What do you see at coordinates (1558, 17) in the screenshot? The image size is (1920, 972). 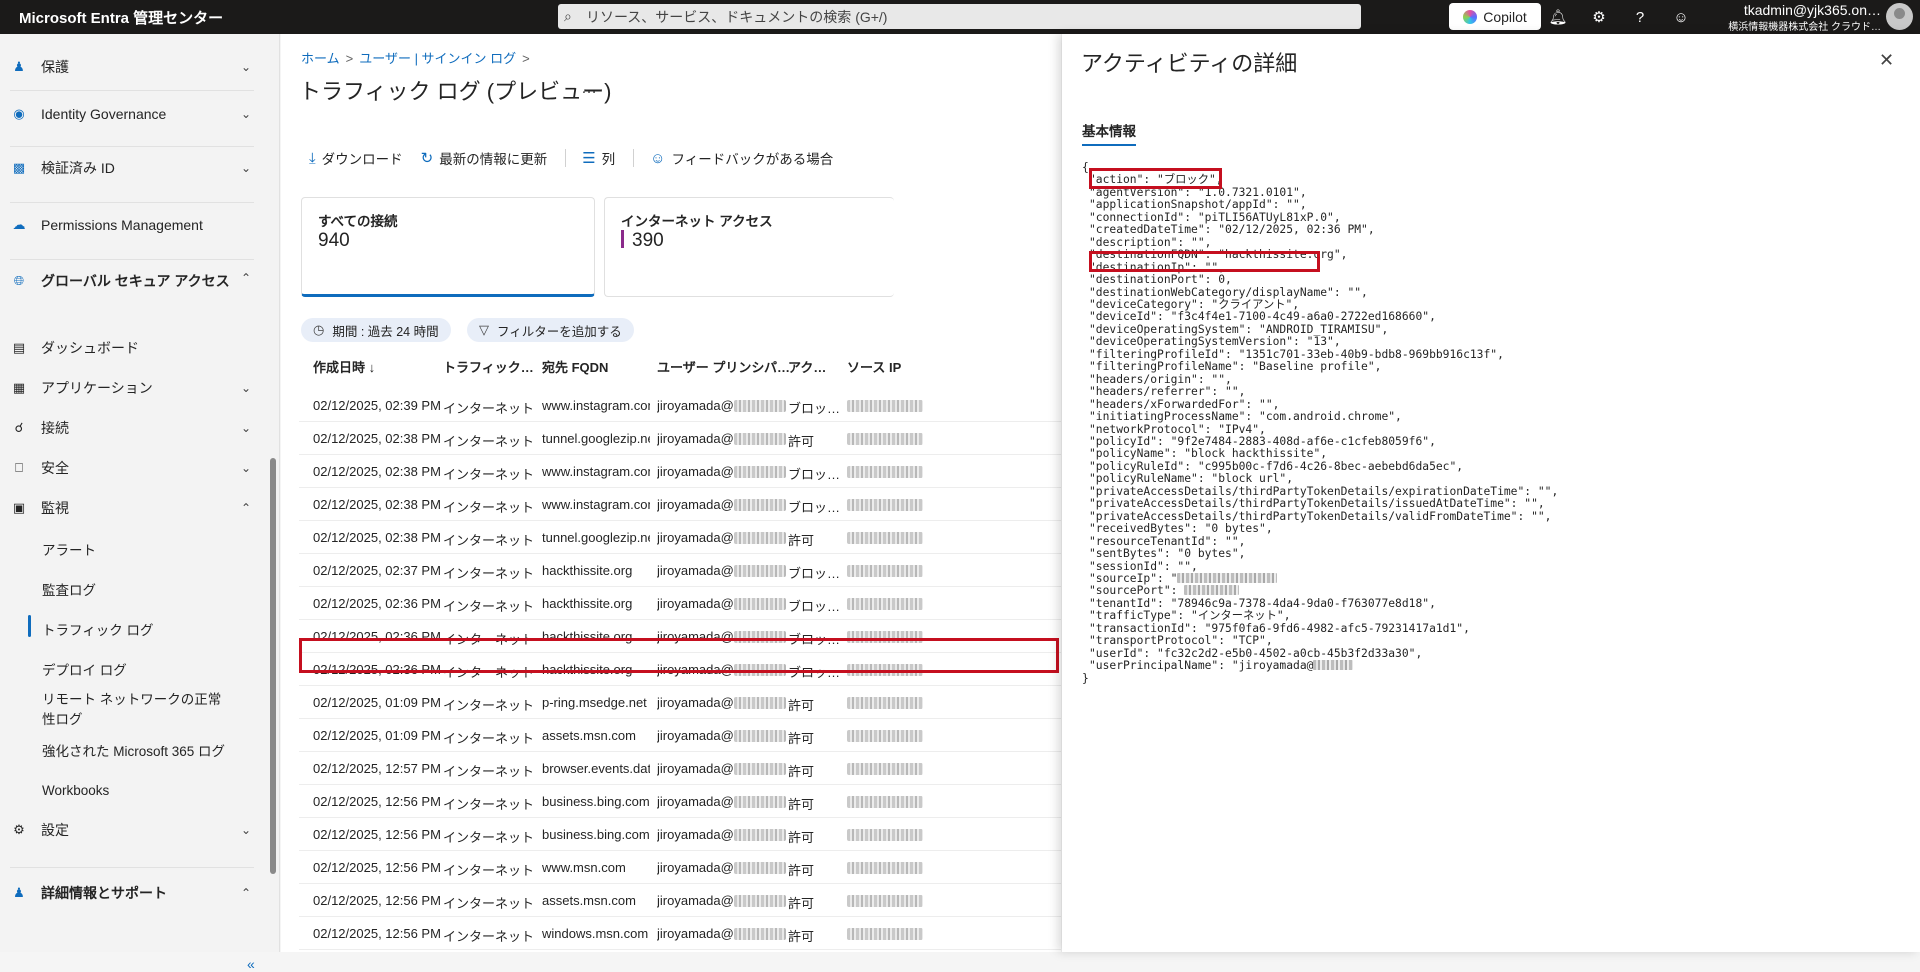 I see `bell-icon: 🔔︎` at bounding box center [1558, 17].